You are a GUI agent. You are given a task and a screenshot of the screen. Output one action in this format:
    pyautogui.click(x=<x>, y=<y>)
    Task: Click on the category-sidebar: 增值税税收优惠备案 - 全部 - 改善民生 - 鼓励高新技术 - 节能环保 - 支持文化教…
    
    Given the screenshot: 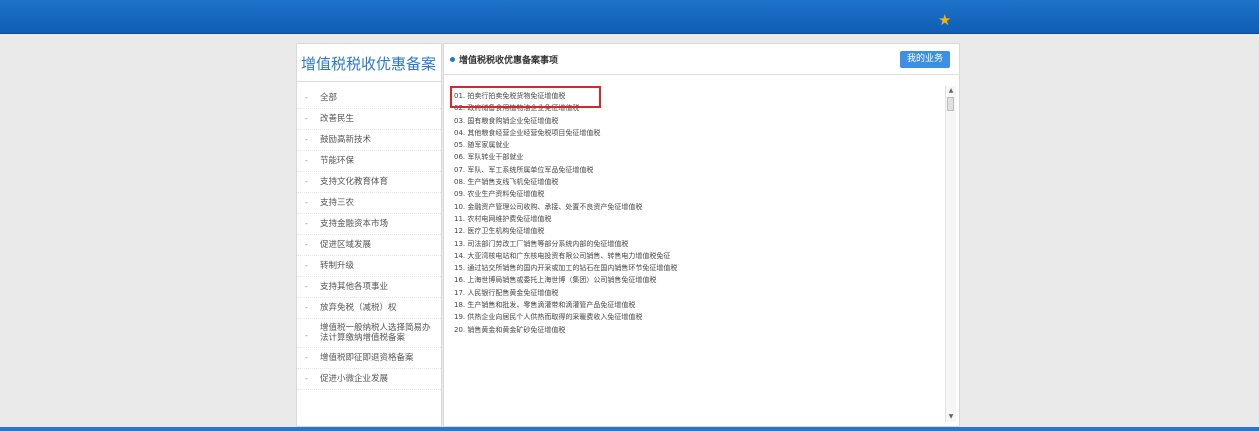 What is the action you would take?
    pyautogui.click(x=369, y=235)
    